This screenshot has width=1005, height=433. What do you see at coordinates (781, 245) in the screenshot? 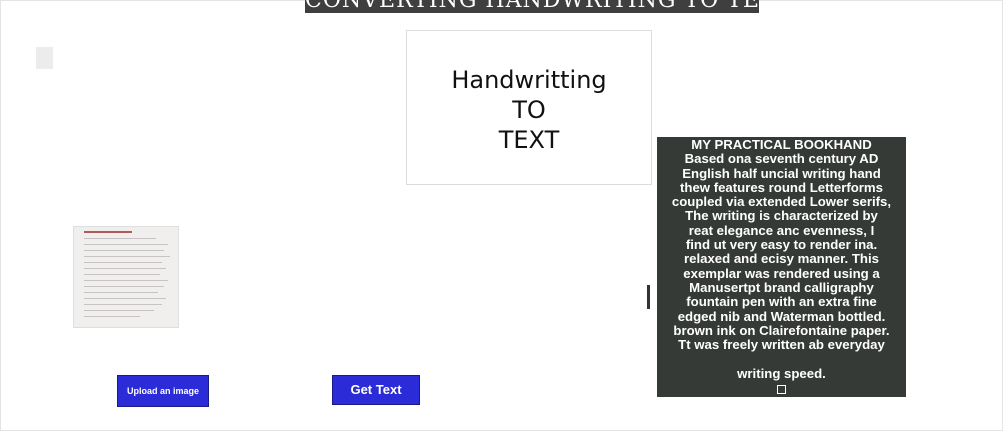
I see `result-line: find ut very easy to render ina.` at bounding box center [781, 245].